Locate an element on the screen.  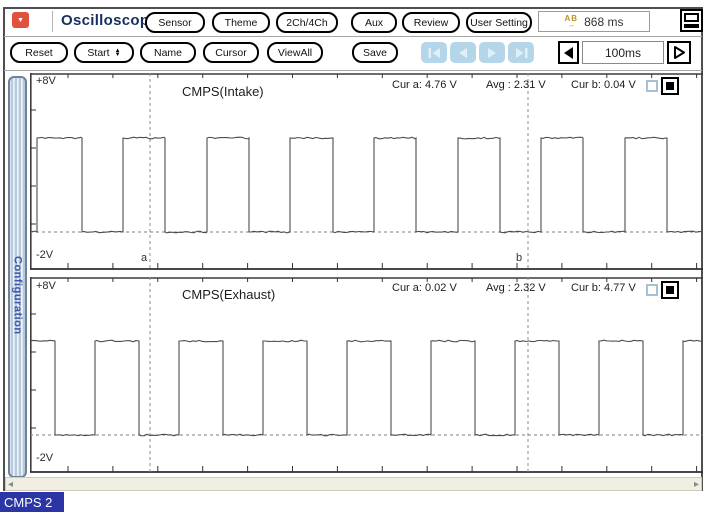
app-menu-icon: ▼ is located at coordinates (20, 20).